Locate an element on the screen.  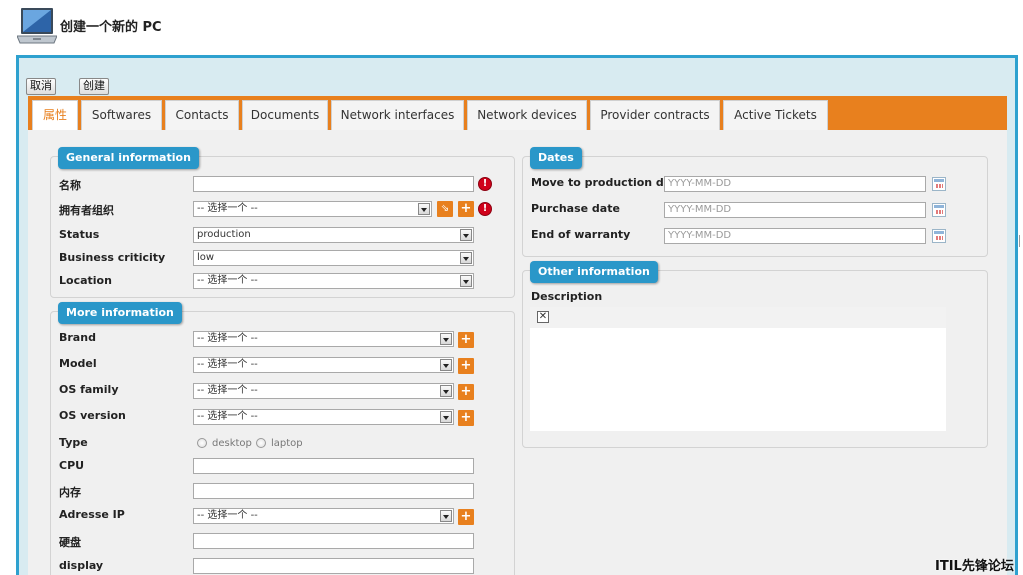
brand-select-value: -- 选择一个 -- is located at coordinates (227, 338).